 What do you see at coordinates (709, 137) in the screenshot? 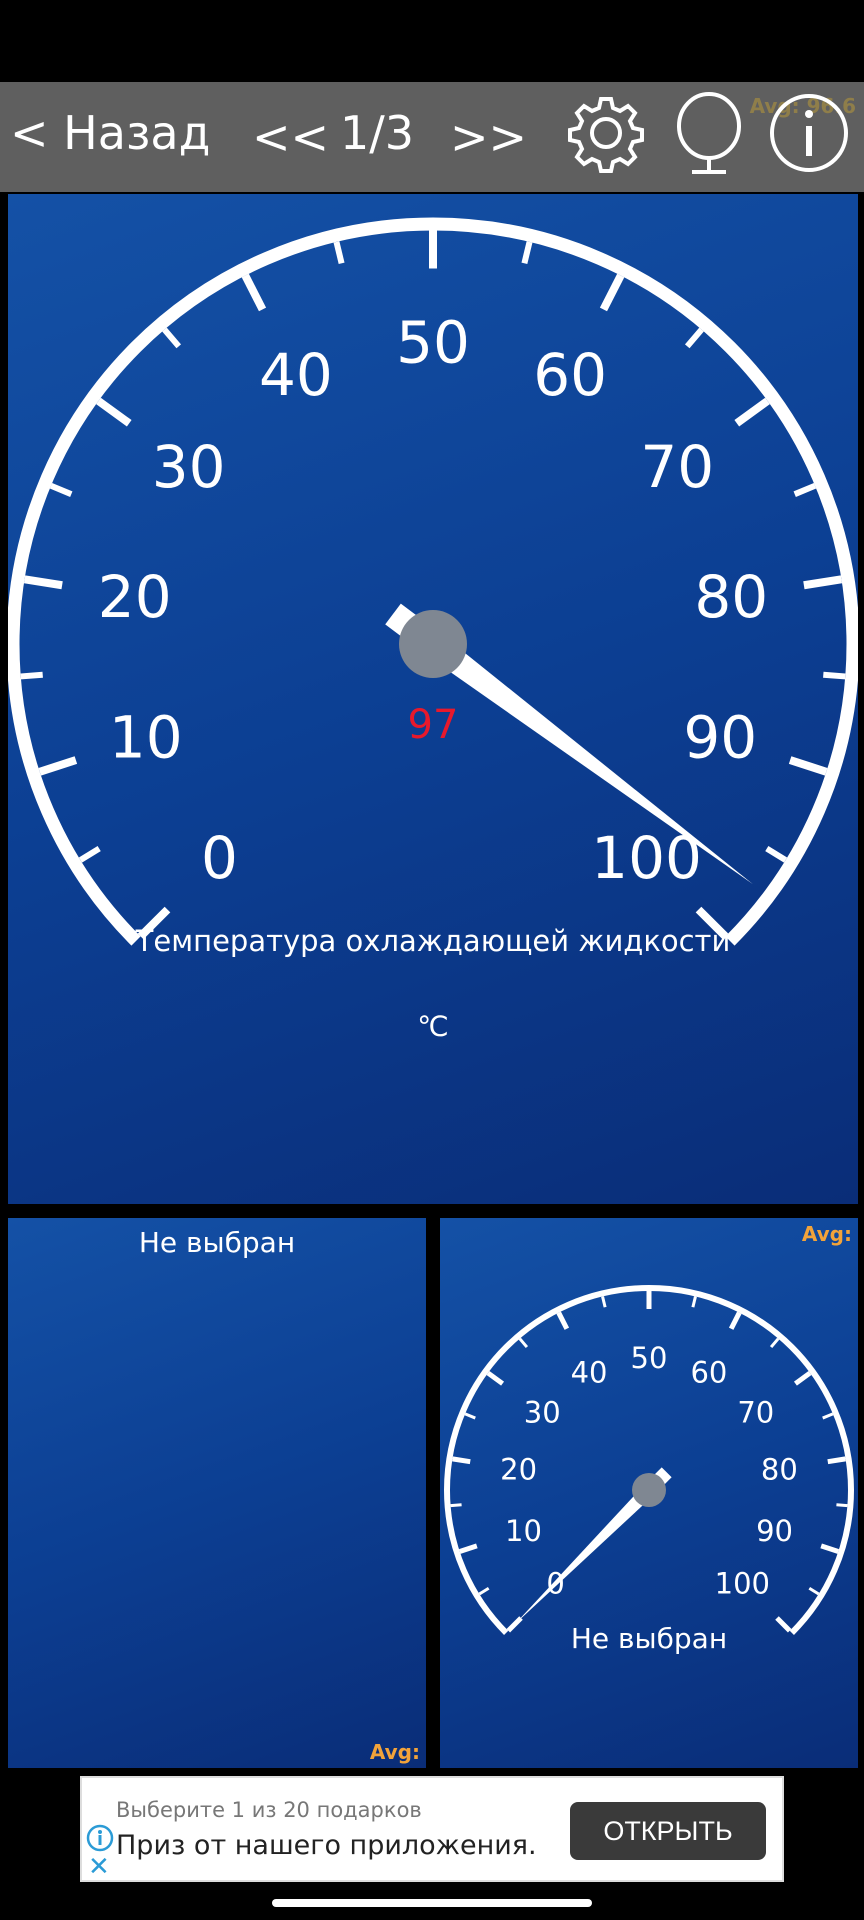
I see `microphone-icon` at bounding box center [709, 137].